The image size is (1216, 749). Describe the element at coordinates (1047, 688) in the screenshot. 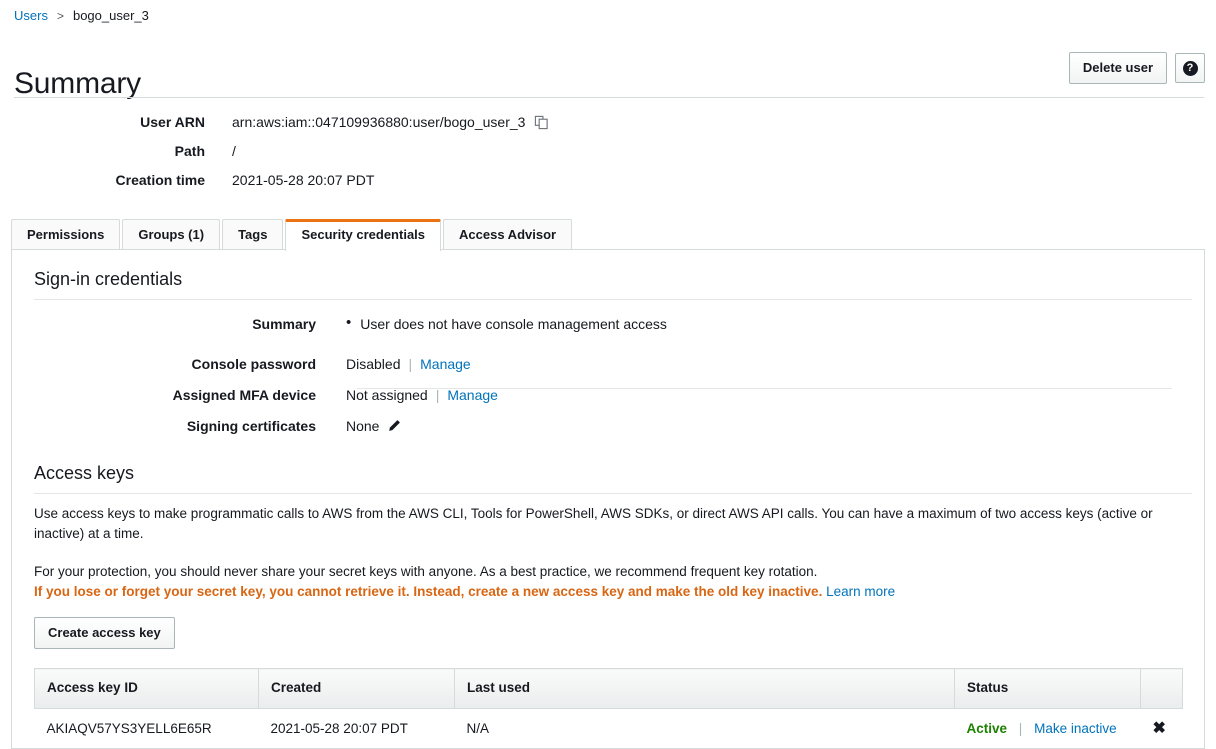

I see `column-header-status: Status` at that location.